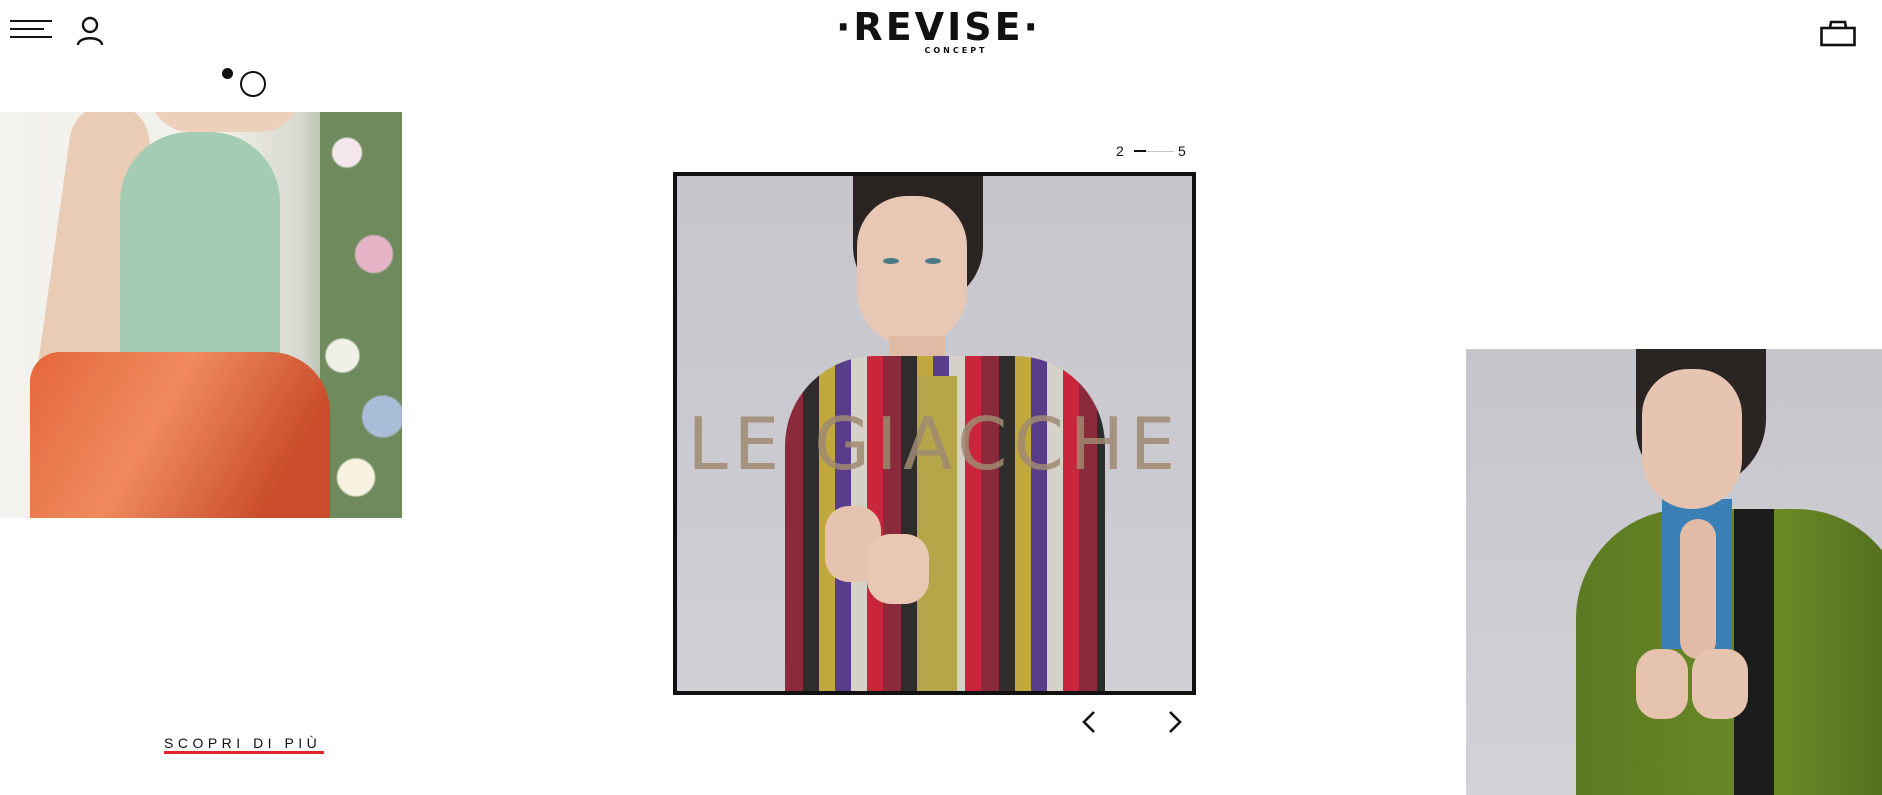 Image resolution: width=1882 pixels, height=795 pixels. I want to click on chevron-right-icon, so click(1175, 722).